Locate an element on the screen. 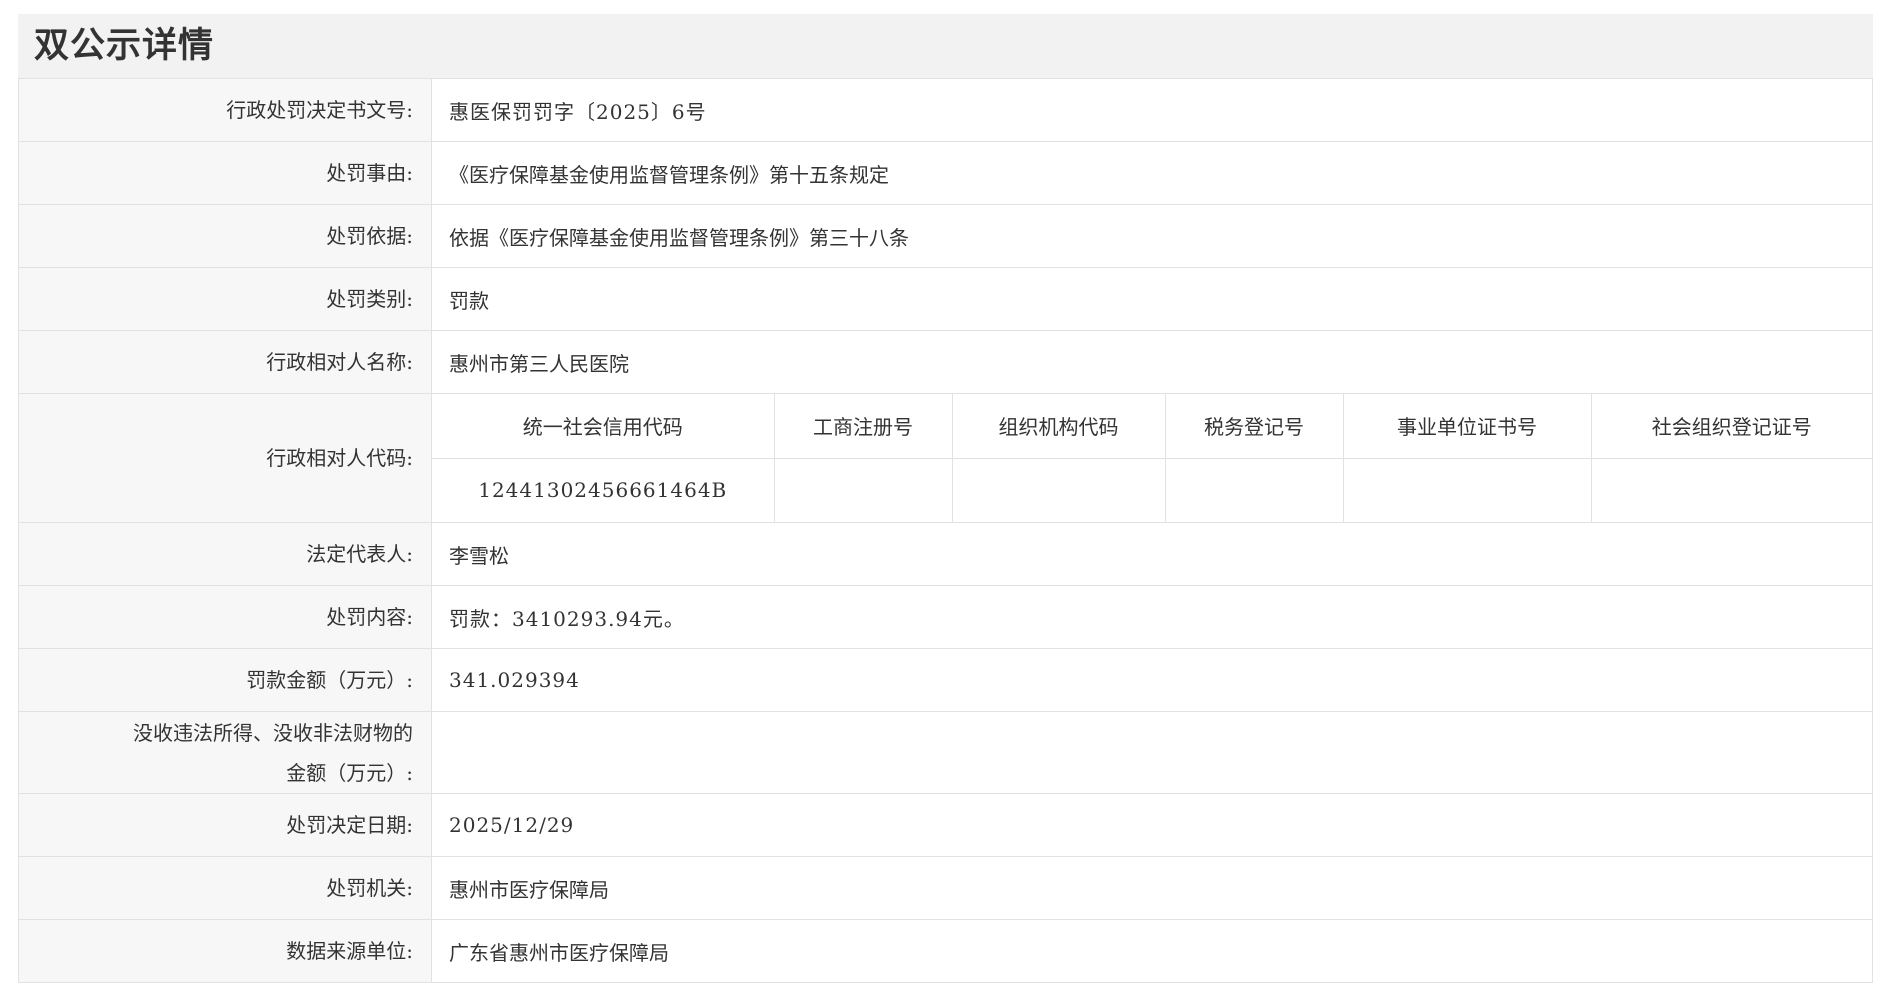  value-content: 罚款：3410293.94元。 is located at coordinates (1152, 617).